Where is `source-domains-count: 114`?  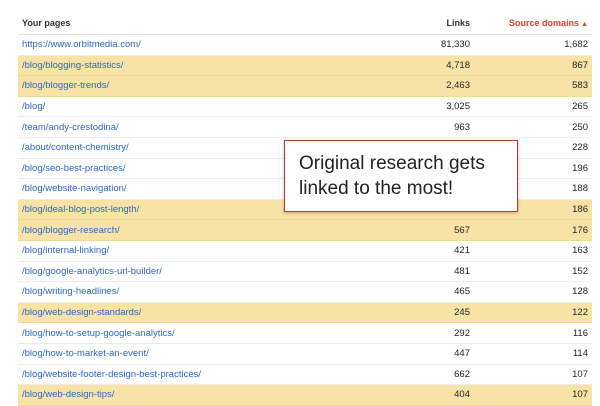
source-domains-count: 114 is located at coordinates (533, 354).